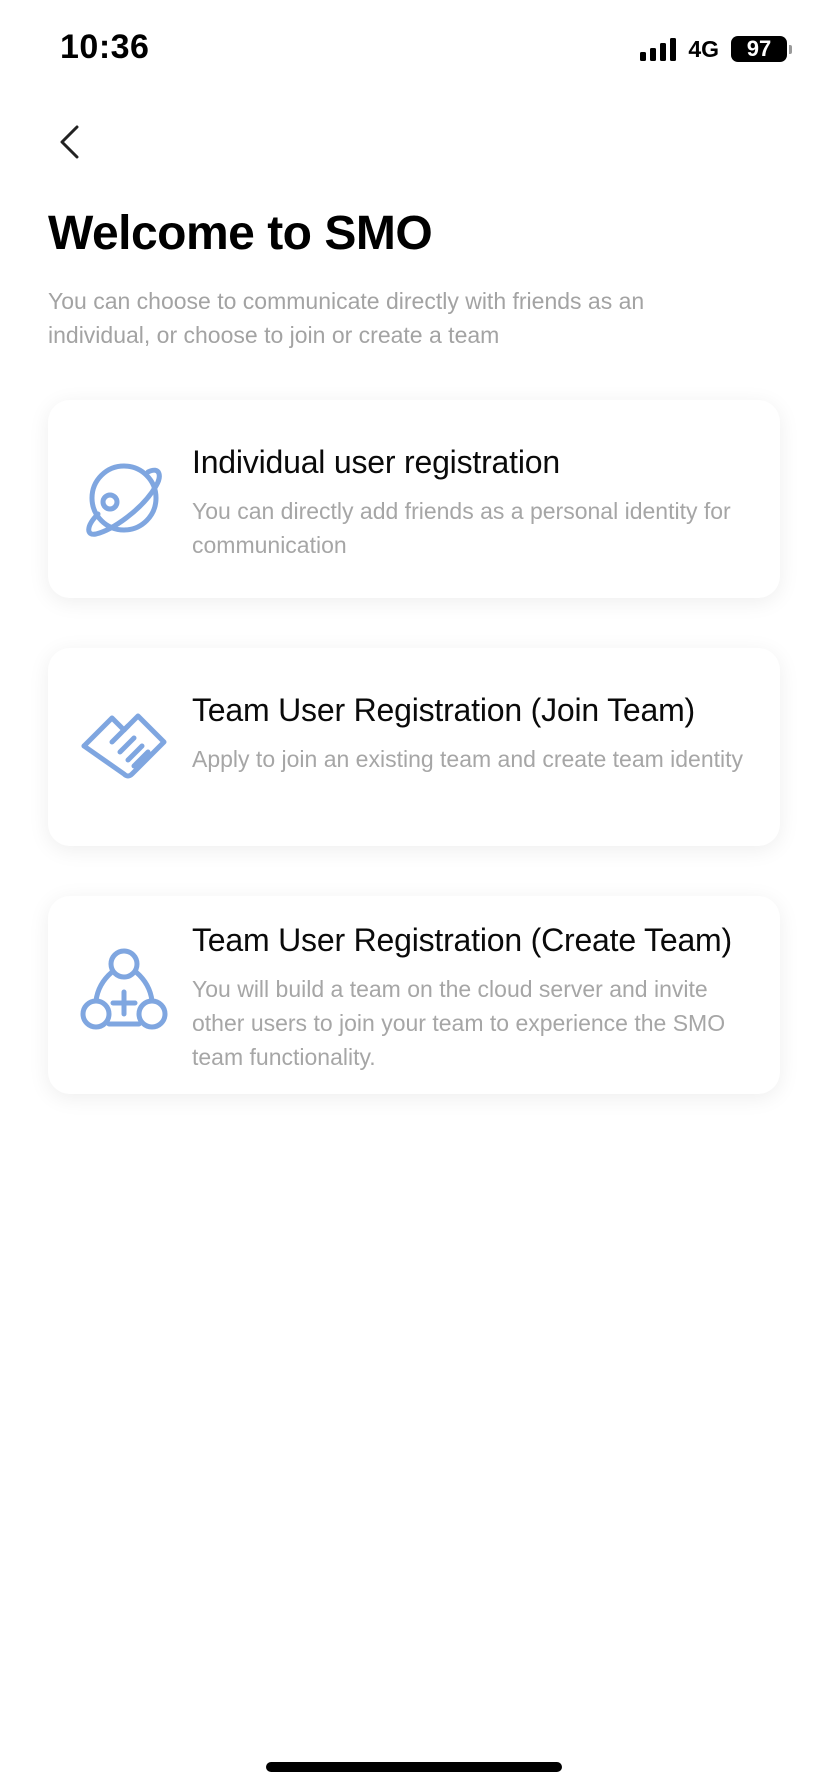 The width and height of the screenshot is (828, 1792). I want to click on status-indicators: 4G 97, so click(716, 49).